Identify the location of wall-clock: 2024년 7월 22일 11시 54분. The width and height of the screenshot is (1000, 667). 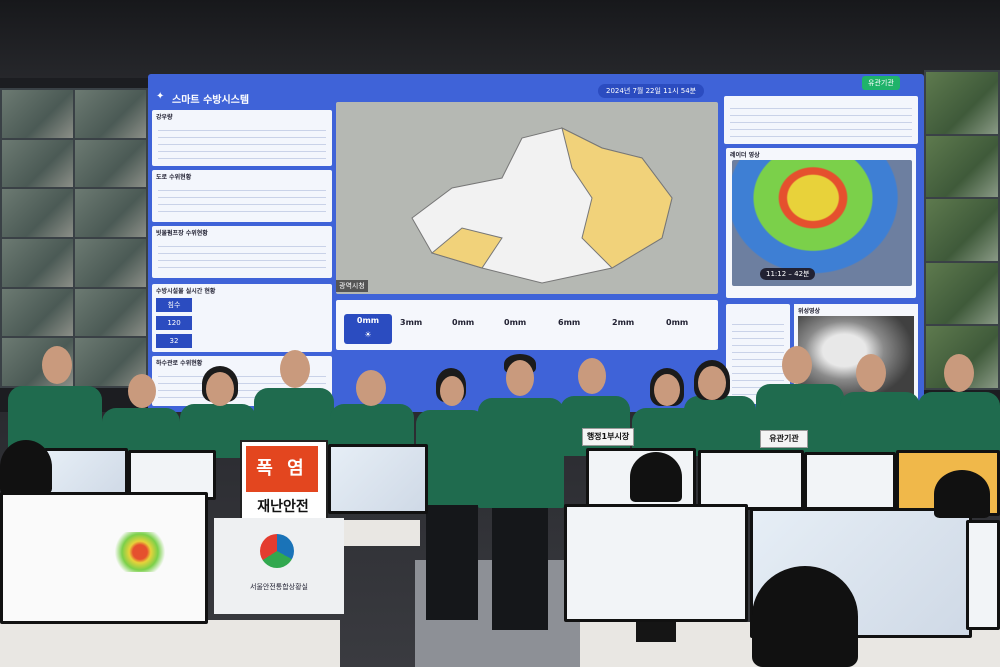
(651, 91).